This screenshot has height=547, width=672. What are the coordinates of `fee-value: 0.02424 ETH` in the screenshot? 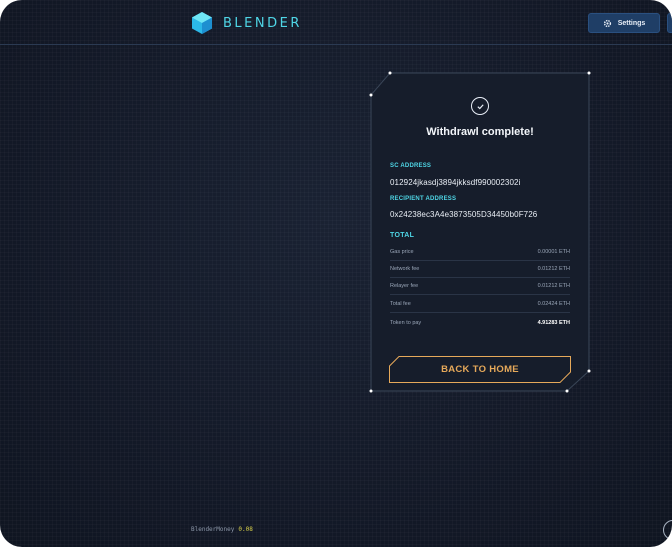 It's located at (553, 304).